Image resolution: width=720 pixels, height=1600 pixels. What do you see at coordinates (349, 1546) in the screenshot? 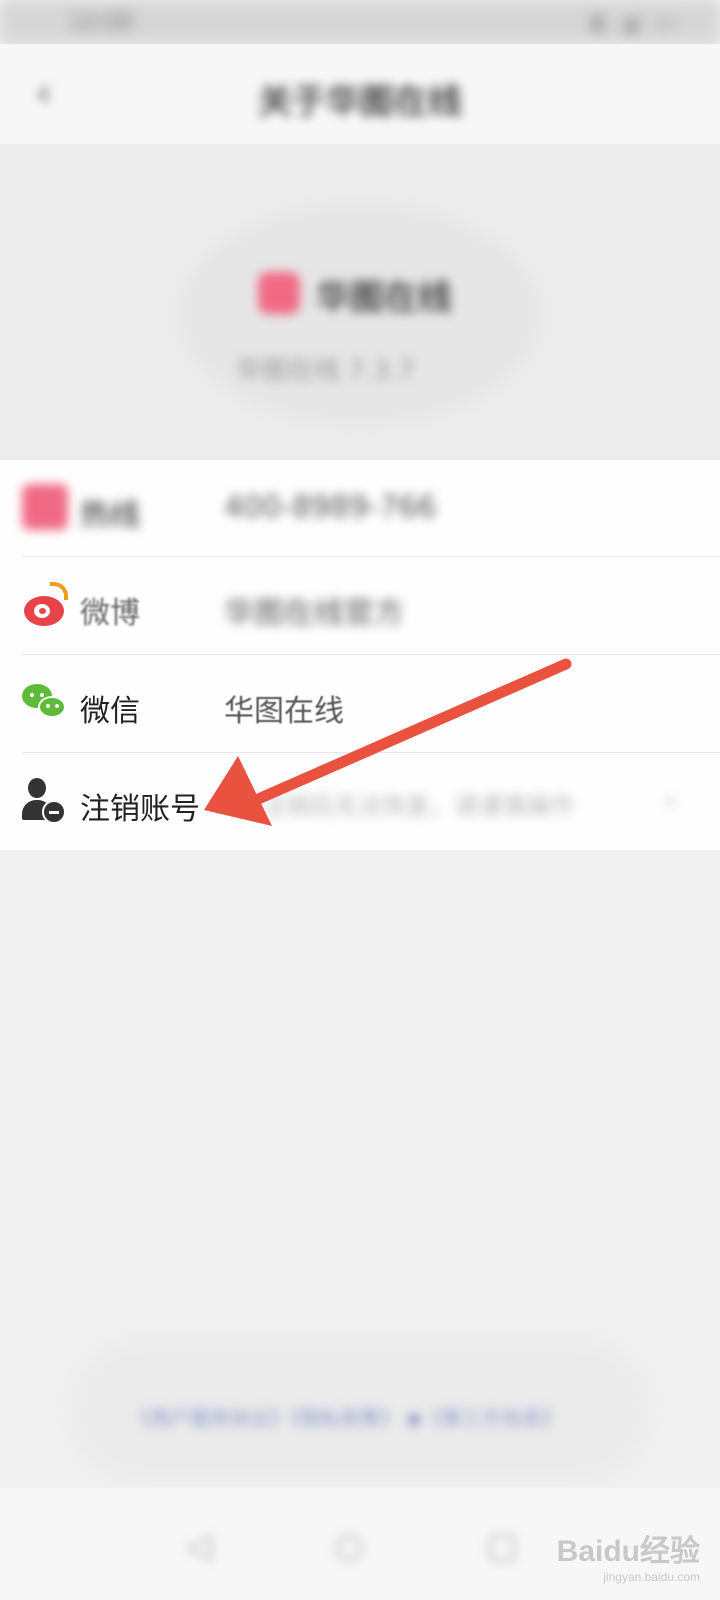
I see `nav-home-icon: ○` at bounding box center [349, 1546].